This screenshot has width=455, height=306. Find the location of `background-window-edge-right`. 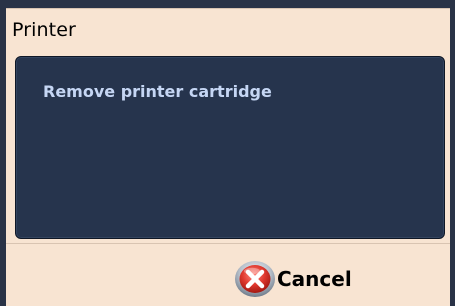

background-window-edge-right is located at coordinates (452, 153).